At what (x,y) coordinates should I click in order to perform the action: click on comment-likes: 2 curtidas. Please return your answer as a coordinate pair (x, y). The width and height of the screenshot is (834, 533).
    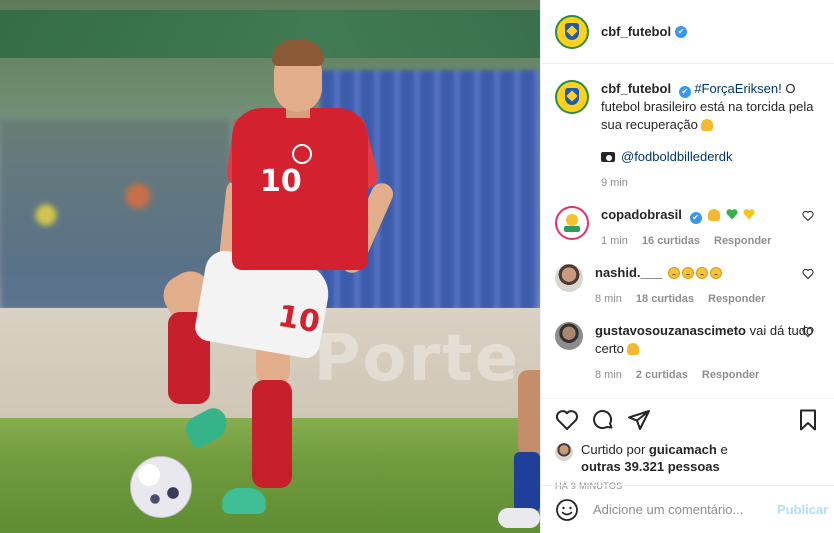
    Looking at the image, I should click on (662, 375).